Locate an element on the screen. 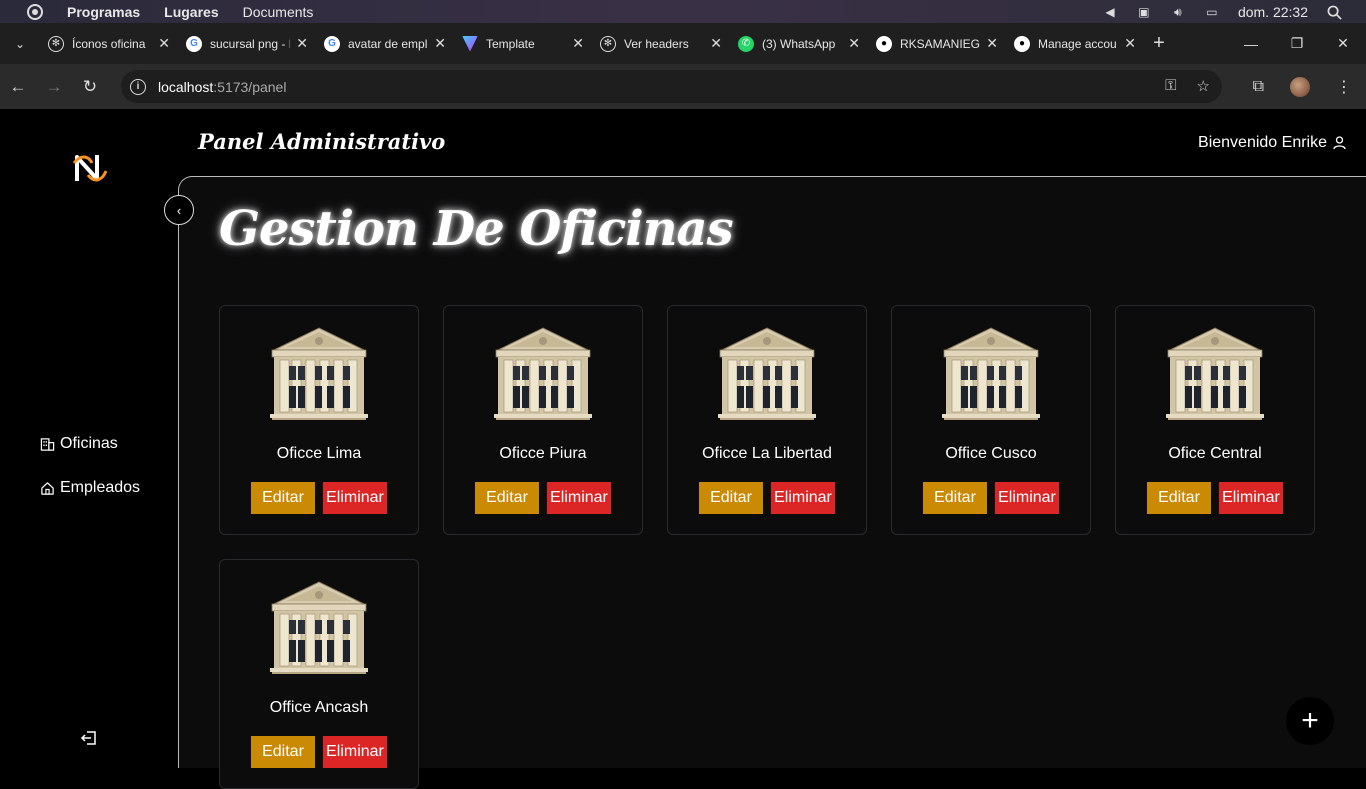  office-card: Office Ancash Editar Eliminar is located at coordinates (319, 674).